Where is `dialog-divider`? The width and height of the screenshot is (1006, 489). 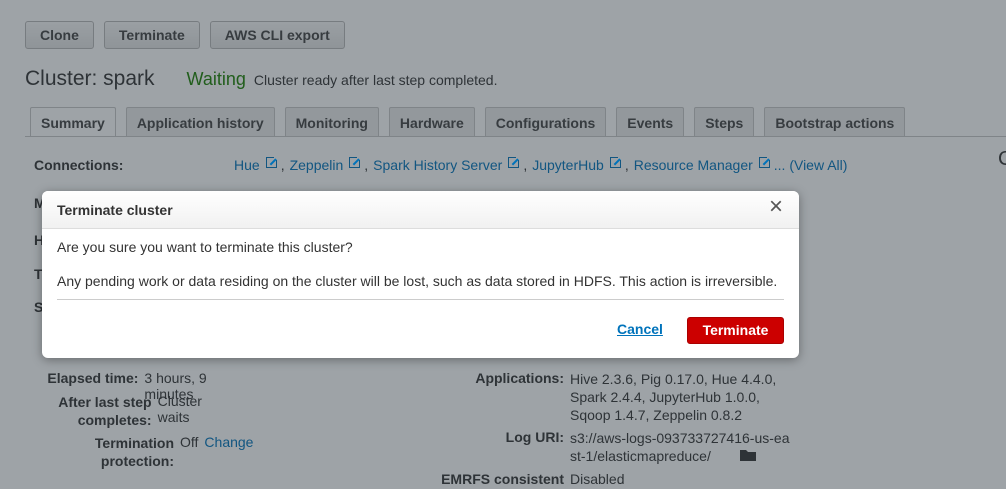
dialog-divider is located at coordinates (420, 299).